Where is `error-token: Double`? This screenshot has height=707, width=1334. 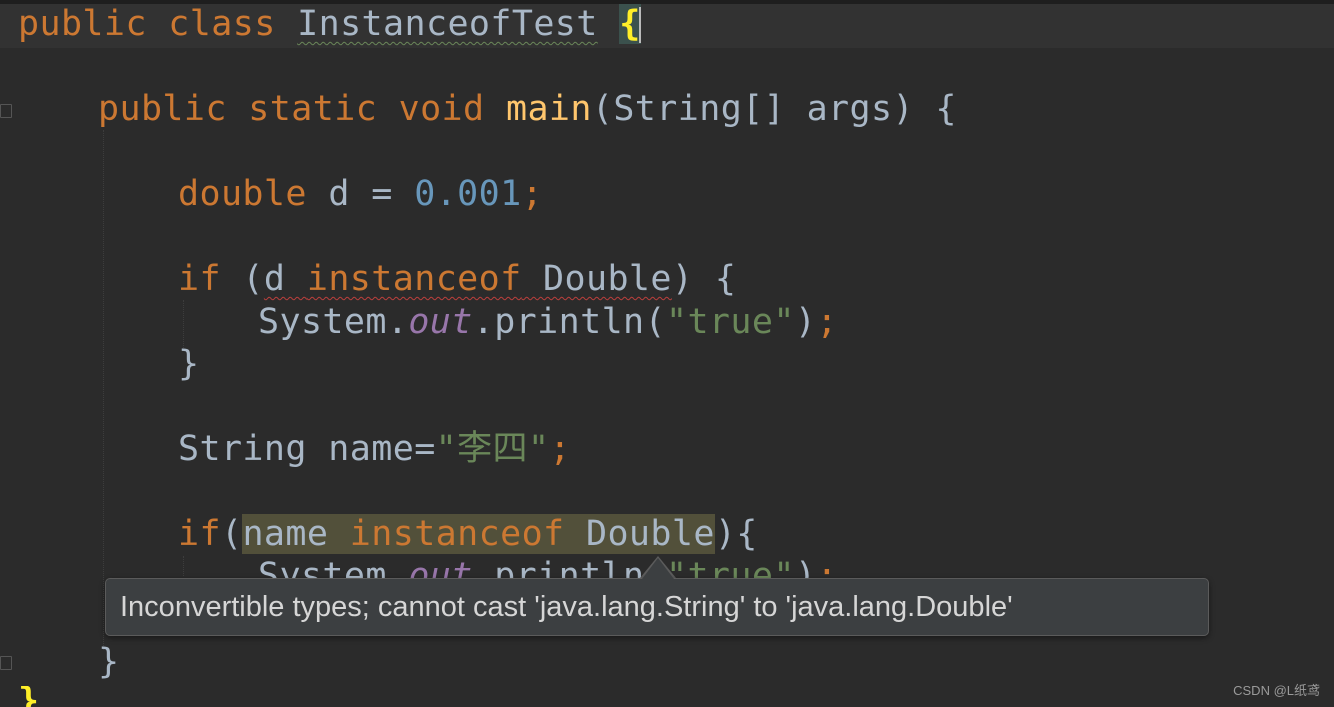
error-token: Double is located at coordinates (596, 279).